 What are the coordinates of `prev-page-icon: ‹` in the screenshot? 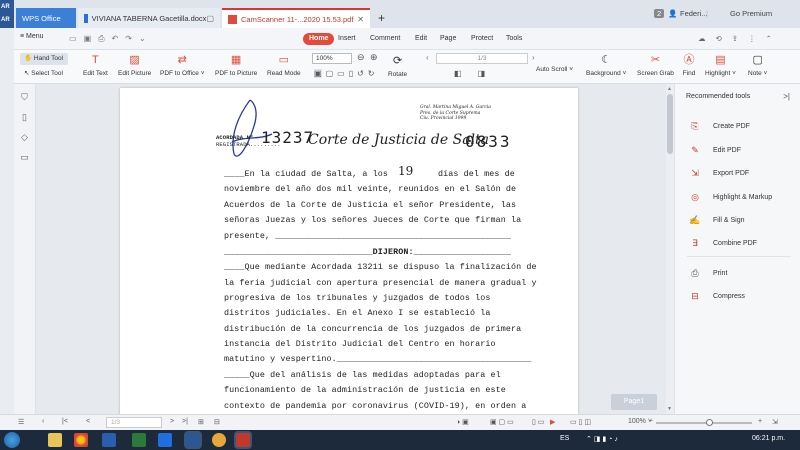 It's located at (427, 57).